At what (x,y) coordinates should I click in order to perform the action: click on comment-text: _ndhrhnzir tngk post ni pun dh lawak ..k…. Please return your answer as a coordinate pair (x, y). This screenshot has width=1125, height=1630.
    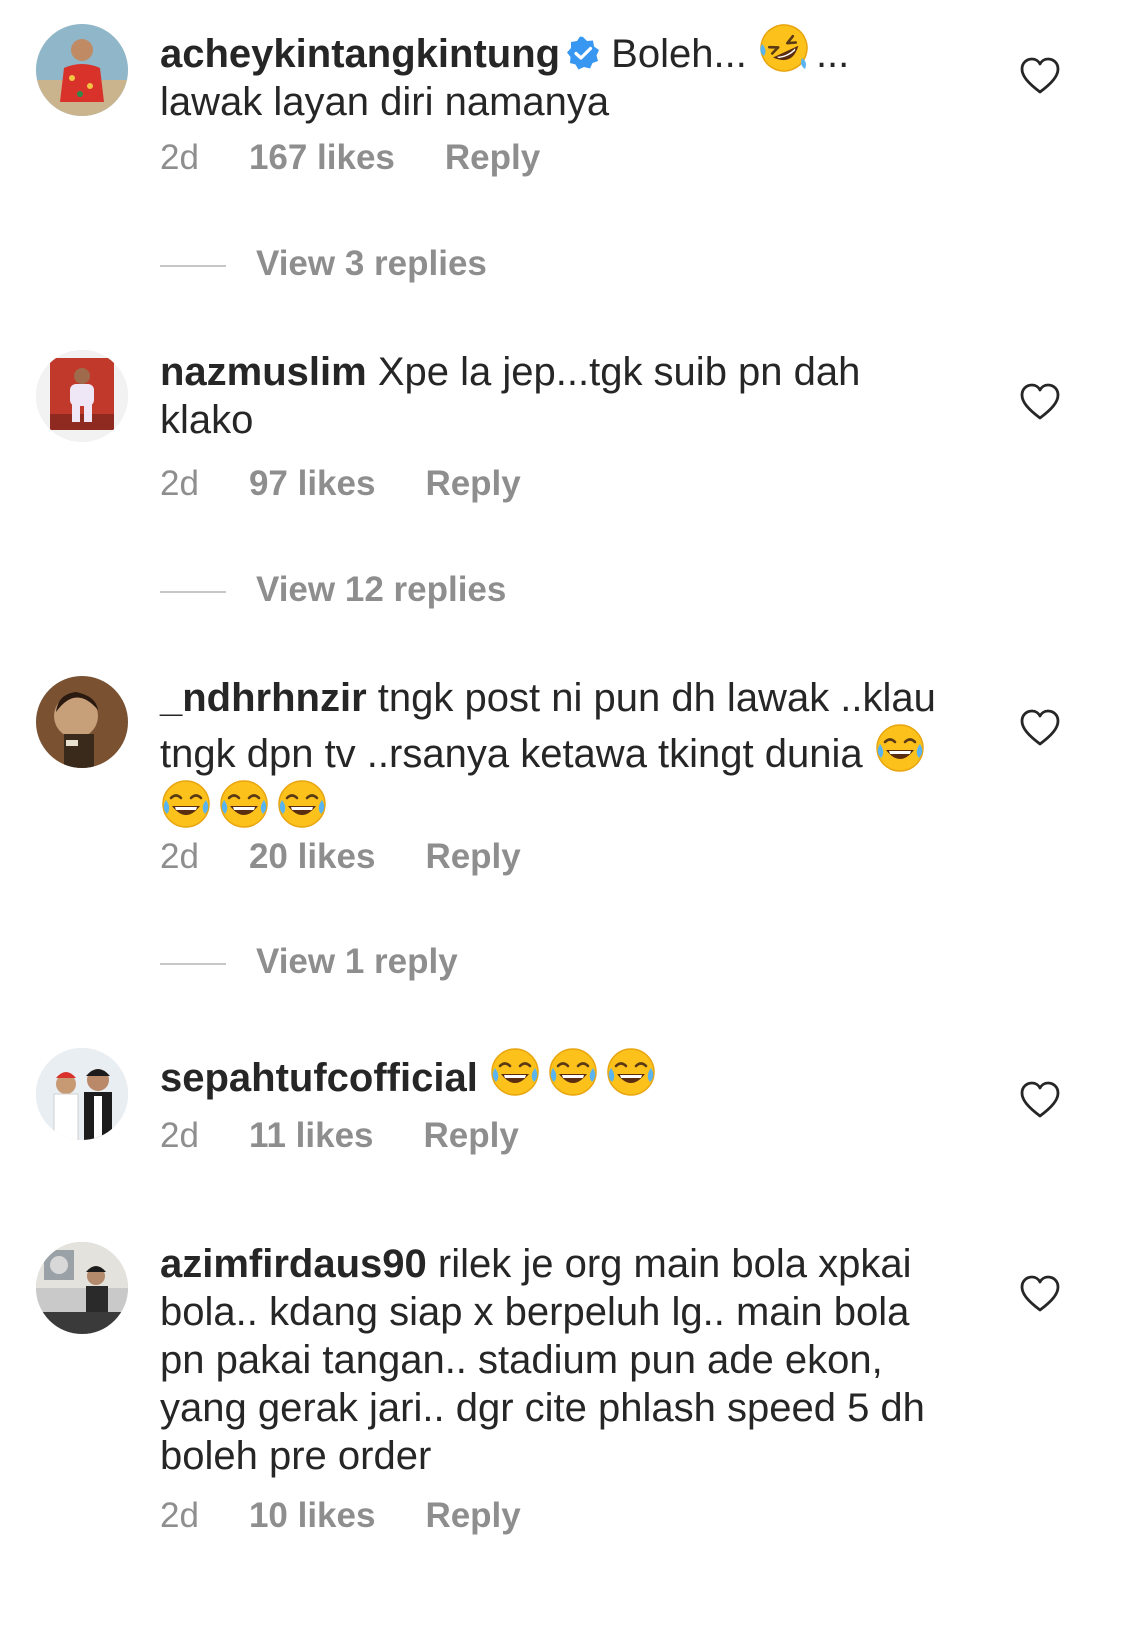
    Looking at the image, I should click on (560, 754).